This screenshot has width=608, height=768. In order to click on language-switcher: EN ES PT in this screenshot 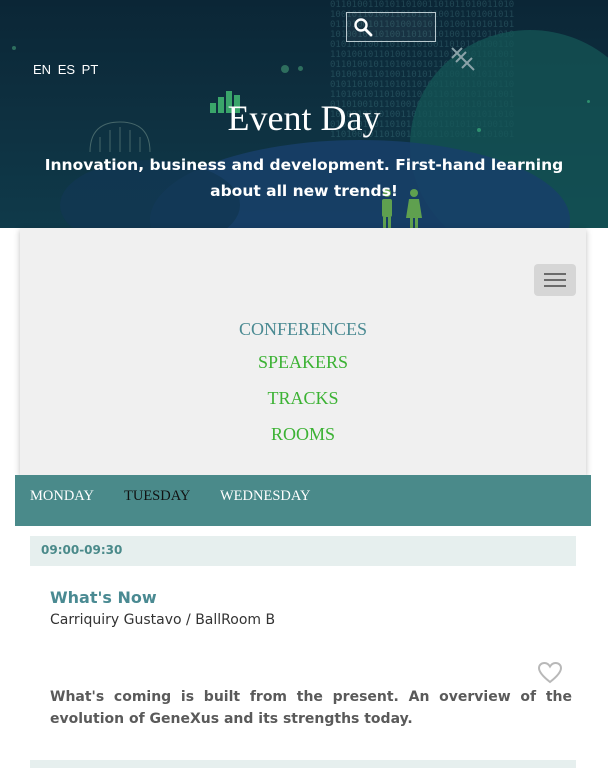, I will do `click(67, 69)`.